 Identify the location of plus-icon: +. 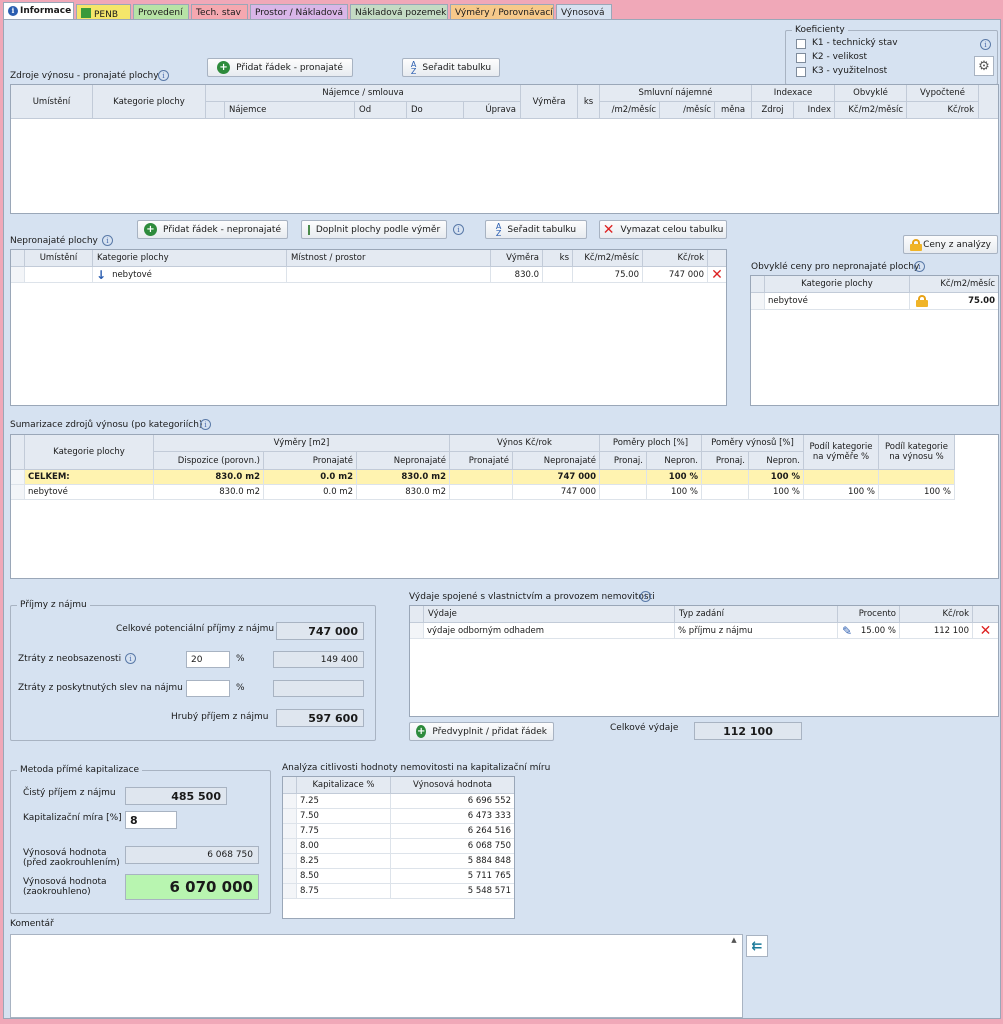
(150, 229).